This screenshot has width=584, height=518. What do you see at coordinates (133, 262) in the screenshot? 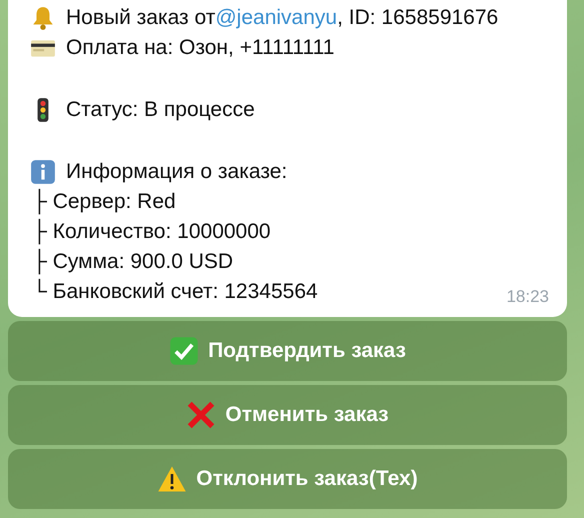
I see `message-text: ├ Сумма: 900.0 USD` at bounding box center [133, 262].